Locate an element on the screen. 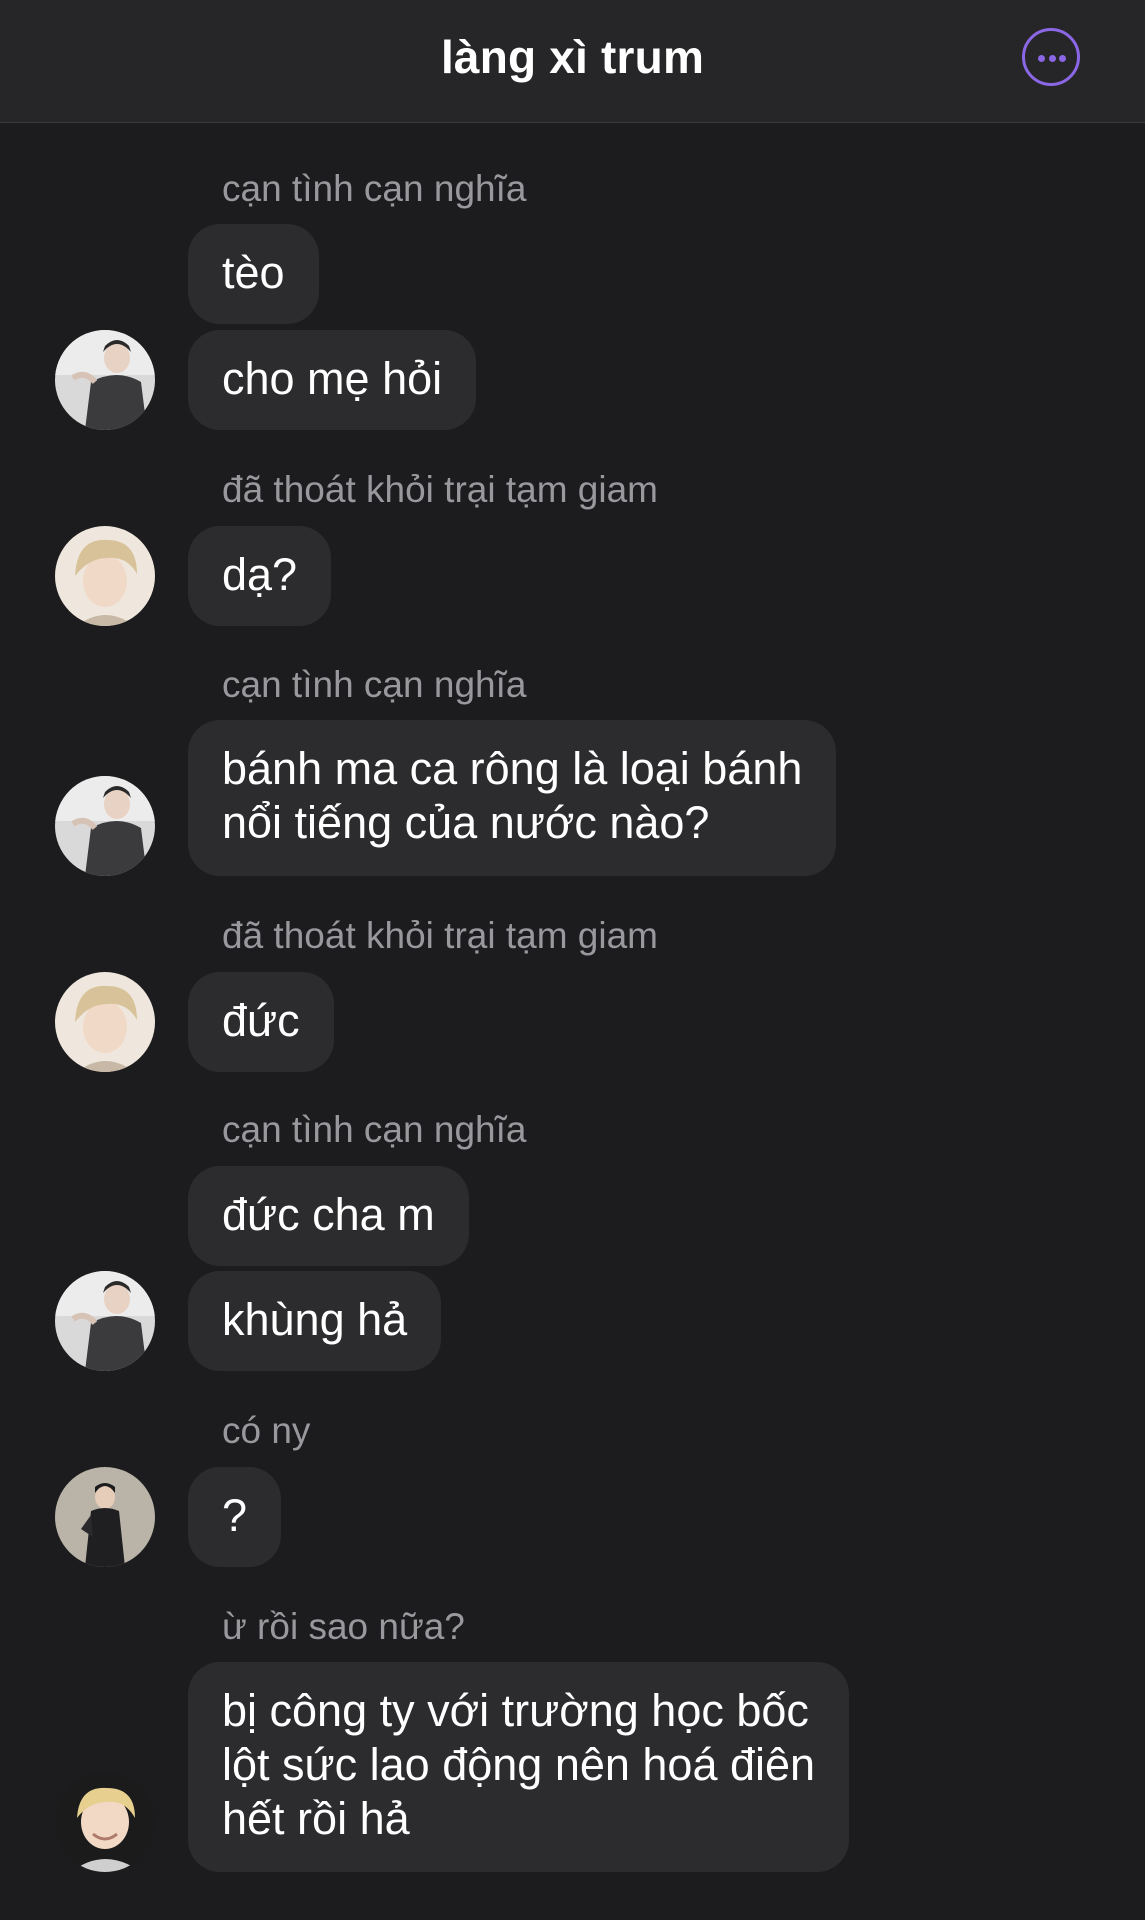  message-bubble: đức cha m is located at coordinates (328, 1216).